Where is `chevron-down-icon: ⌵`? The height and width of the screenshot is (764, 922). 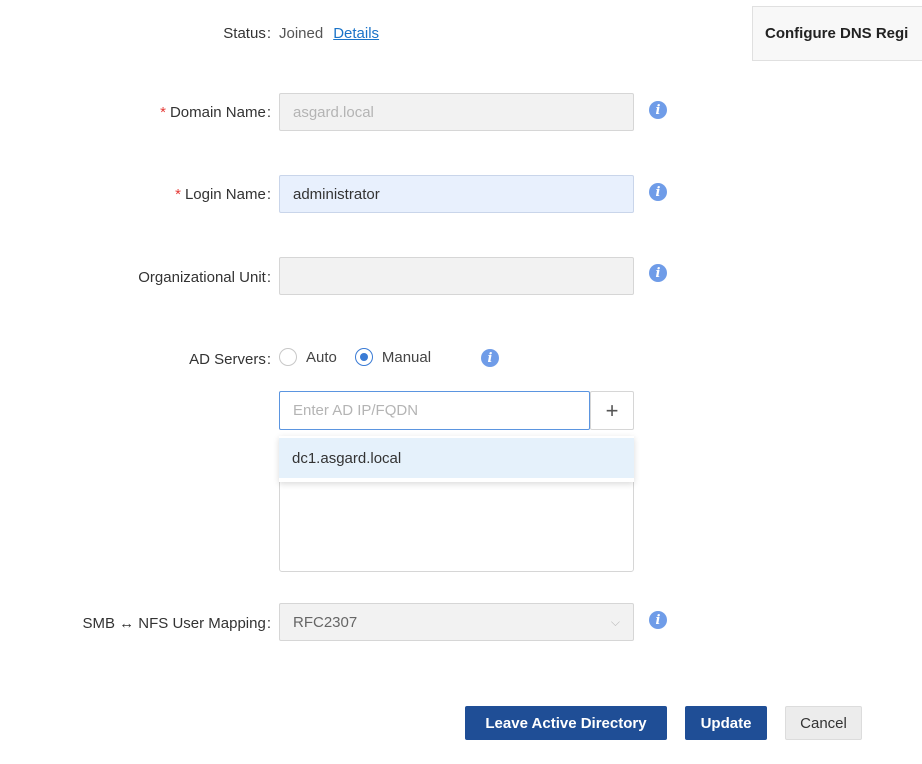 chevron-down-icon: ⌵ is located at coordinates (615, 621).